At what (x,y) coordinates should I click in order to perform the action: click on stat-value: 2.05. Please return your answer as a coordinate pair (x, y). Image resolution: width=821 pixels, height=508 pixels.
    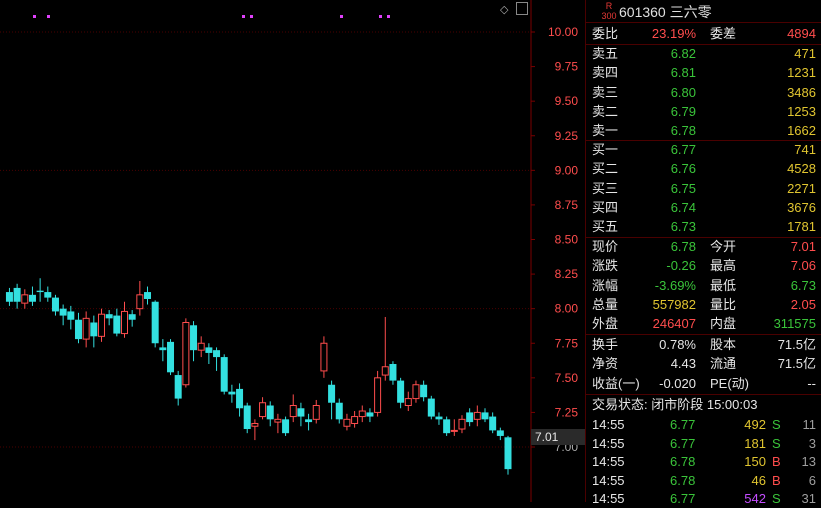
    Looking at the image, I should click on (803, 304).